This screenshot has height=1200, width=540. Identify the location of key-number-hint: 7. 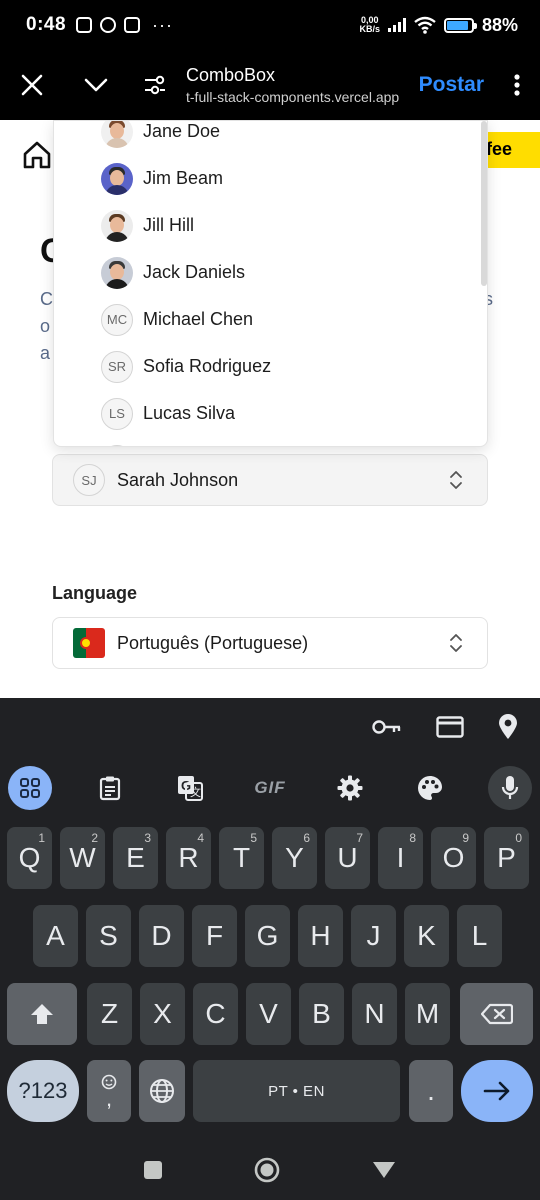
(359, 838).